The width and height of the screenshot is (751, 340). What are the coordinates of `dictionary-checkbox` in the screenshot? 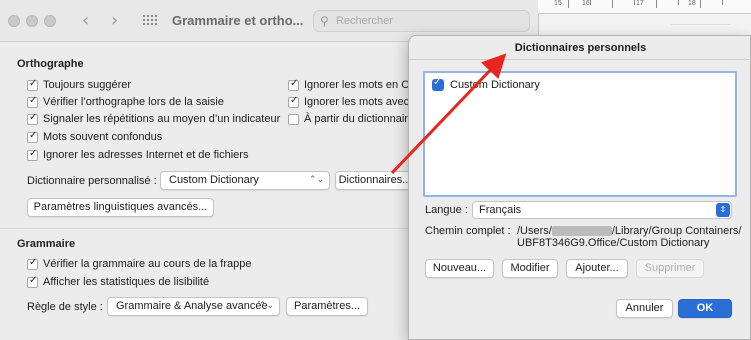 It's located at (438, 84).